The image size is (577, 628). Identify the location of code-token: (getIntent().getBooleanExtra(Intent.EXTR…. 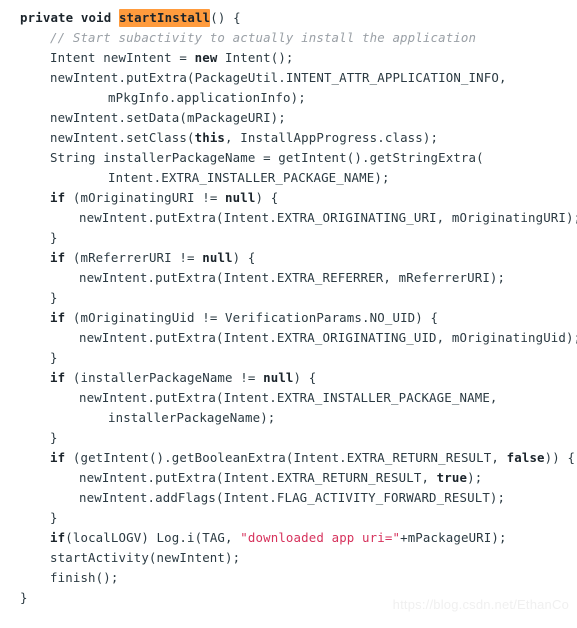
(286, 457).